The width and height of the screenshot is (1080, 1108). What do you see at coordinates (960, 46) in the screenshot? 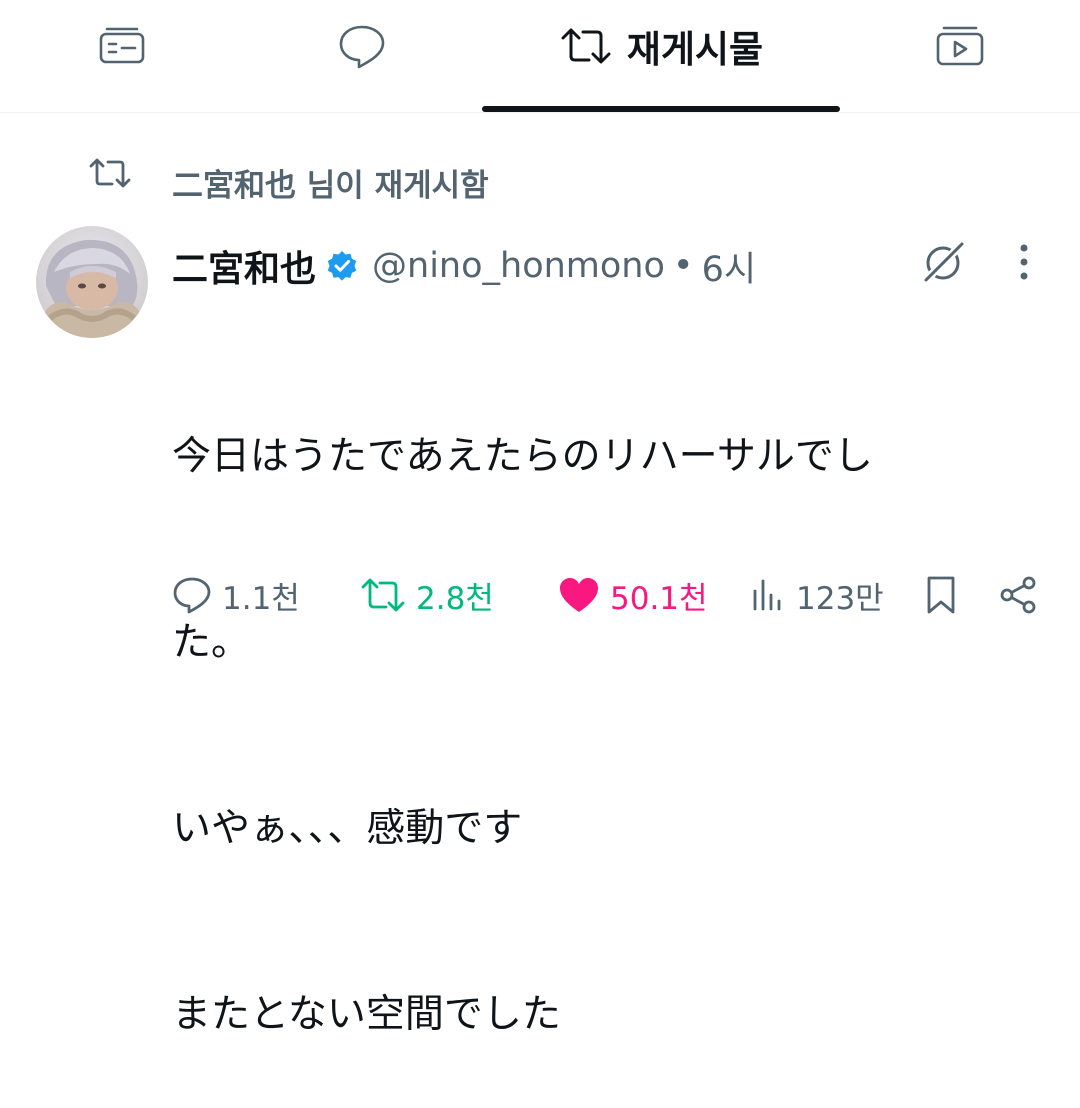
I see `media-play-icon` at bounding box center [960, 46].